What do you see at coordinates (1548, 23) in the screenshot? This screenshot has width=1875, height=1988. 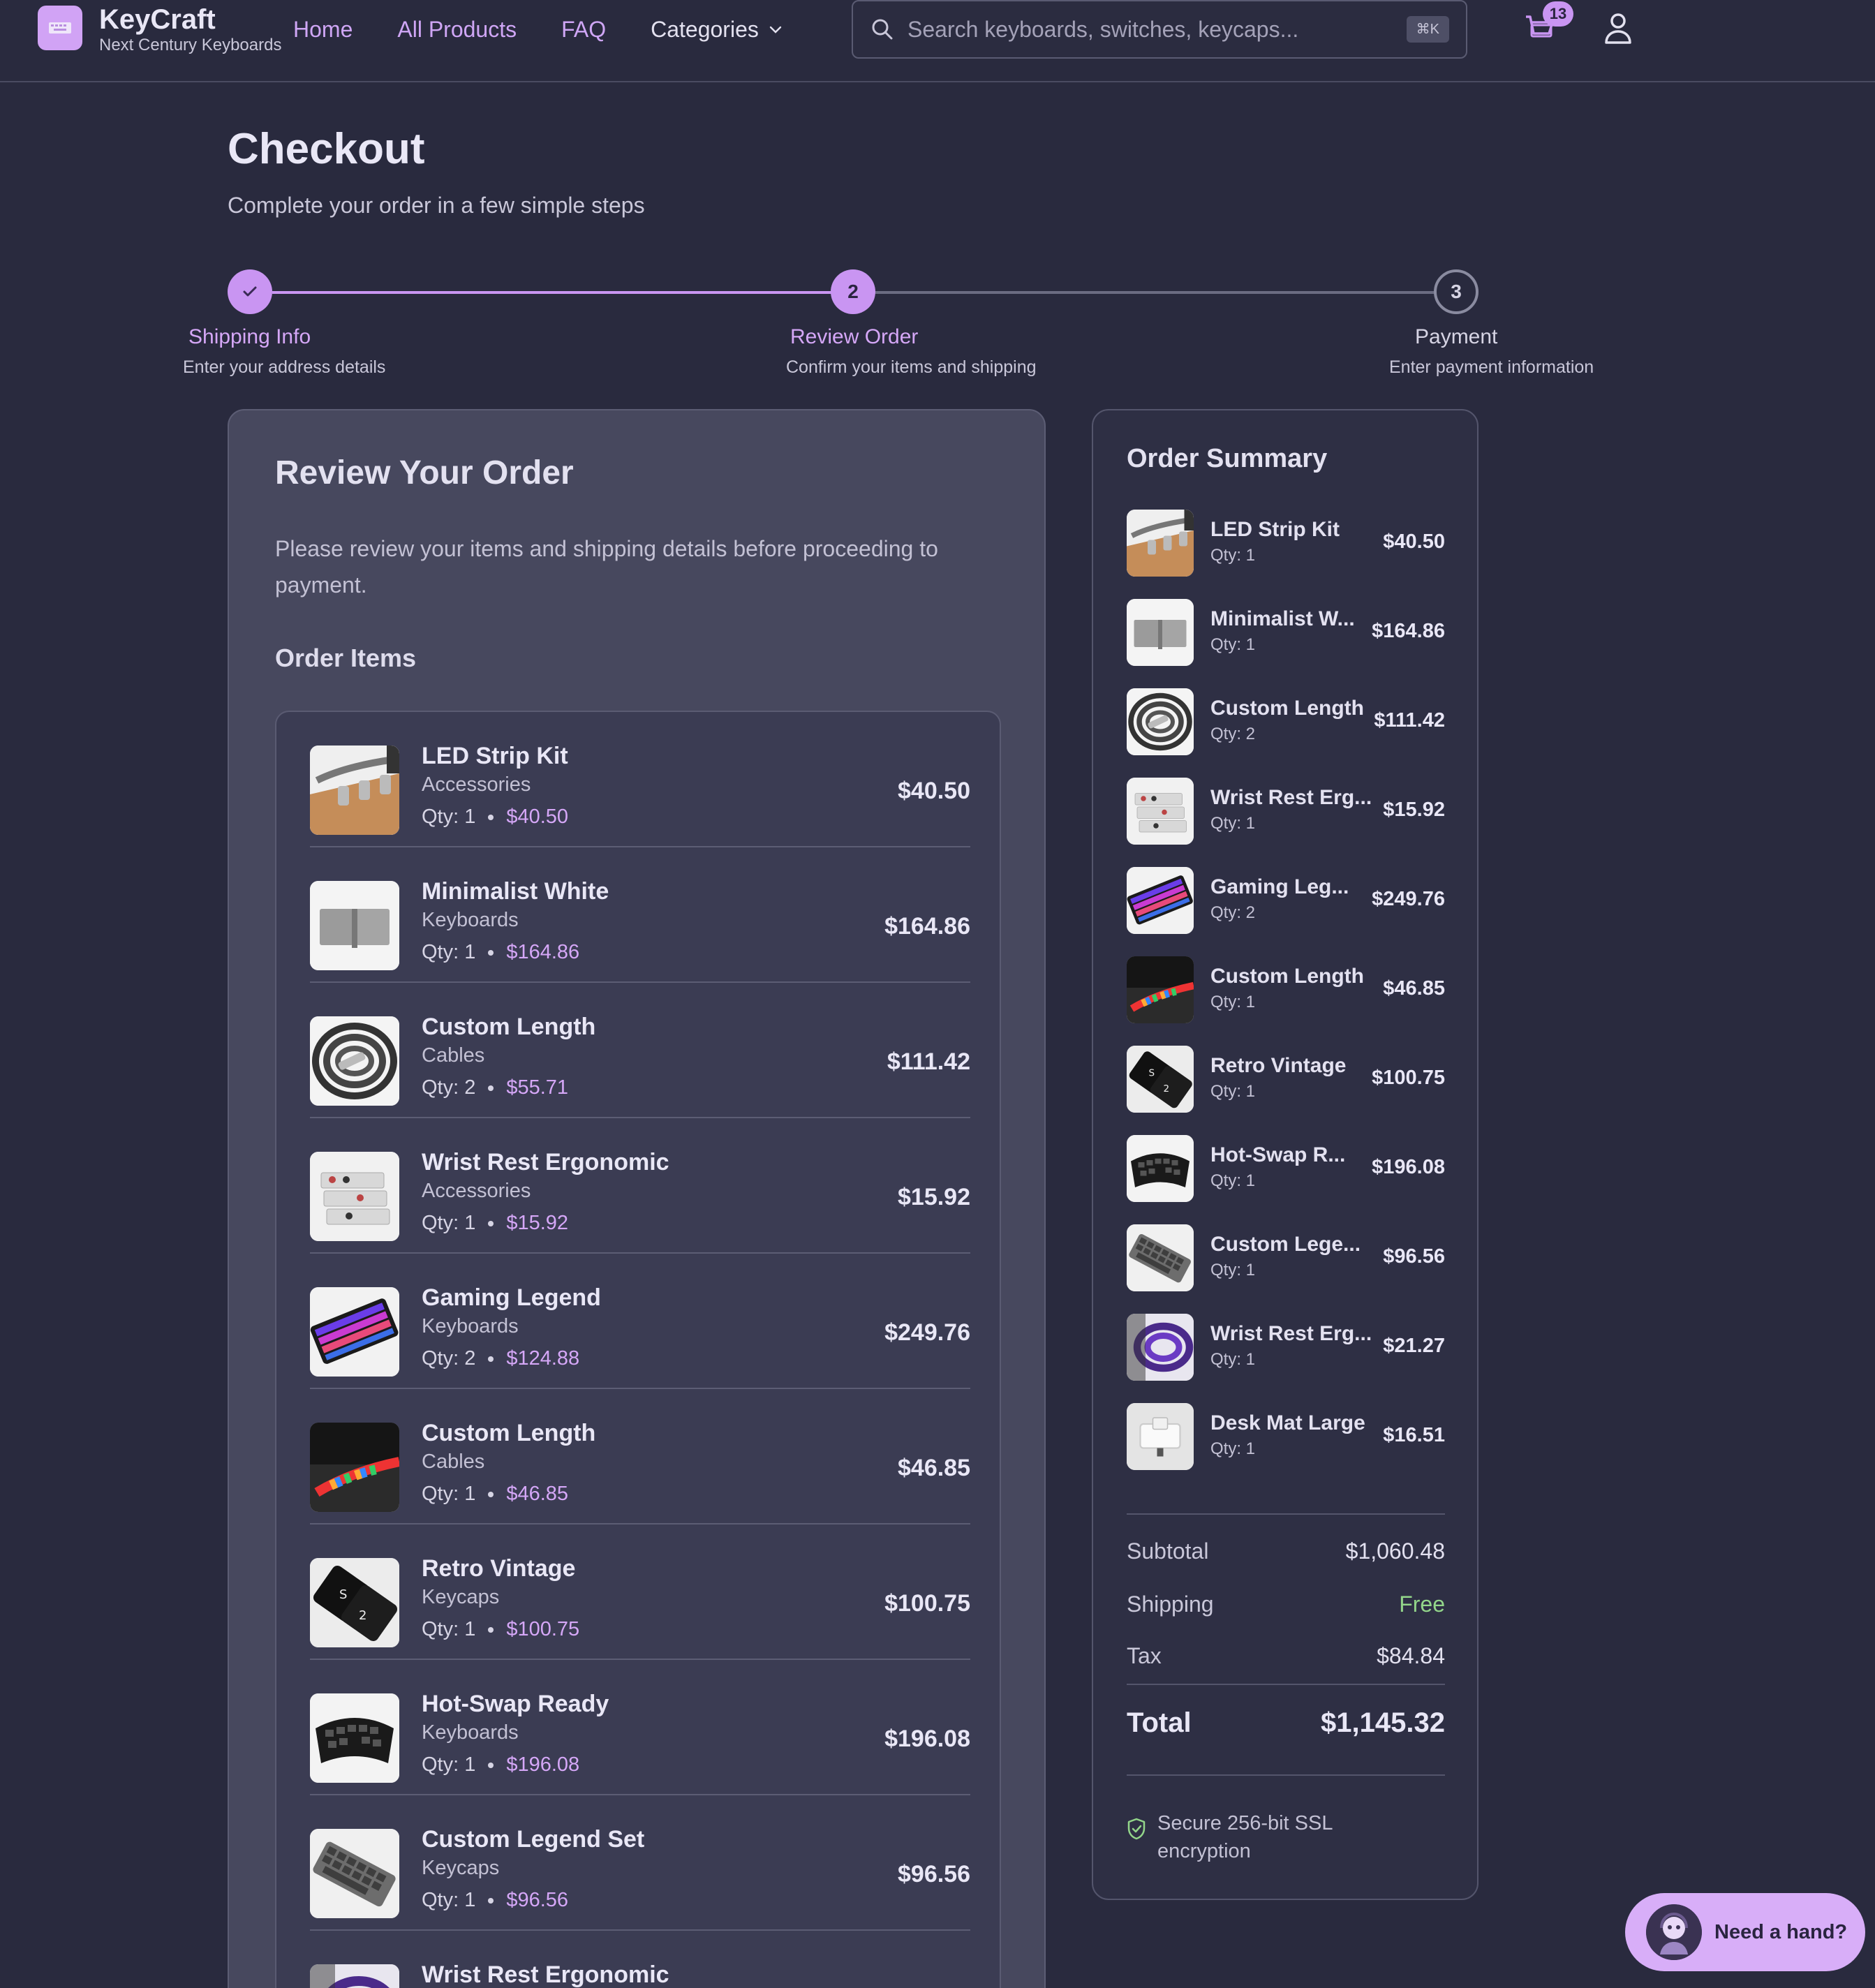 I see `cart-button: 13` at bounding box center [1548, 23].